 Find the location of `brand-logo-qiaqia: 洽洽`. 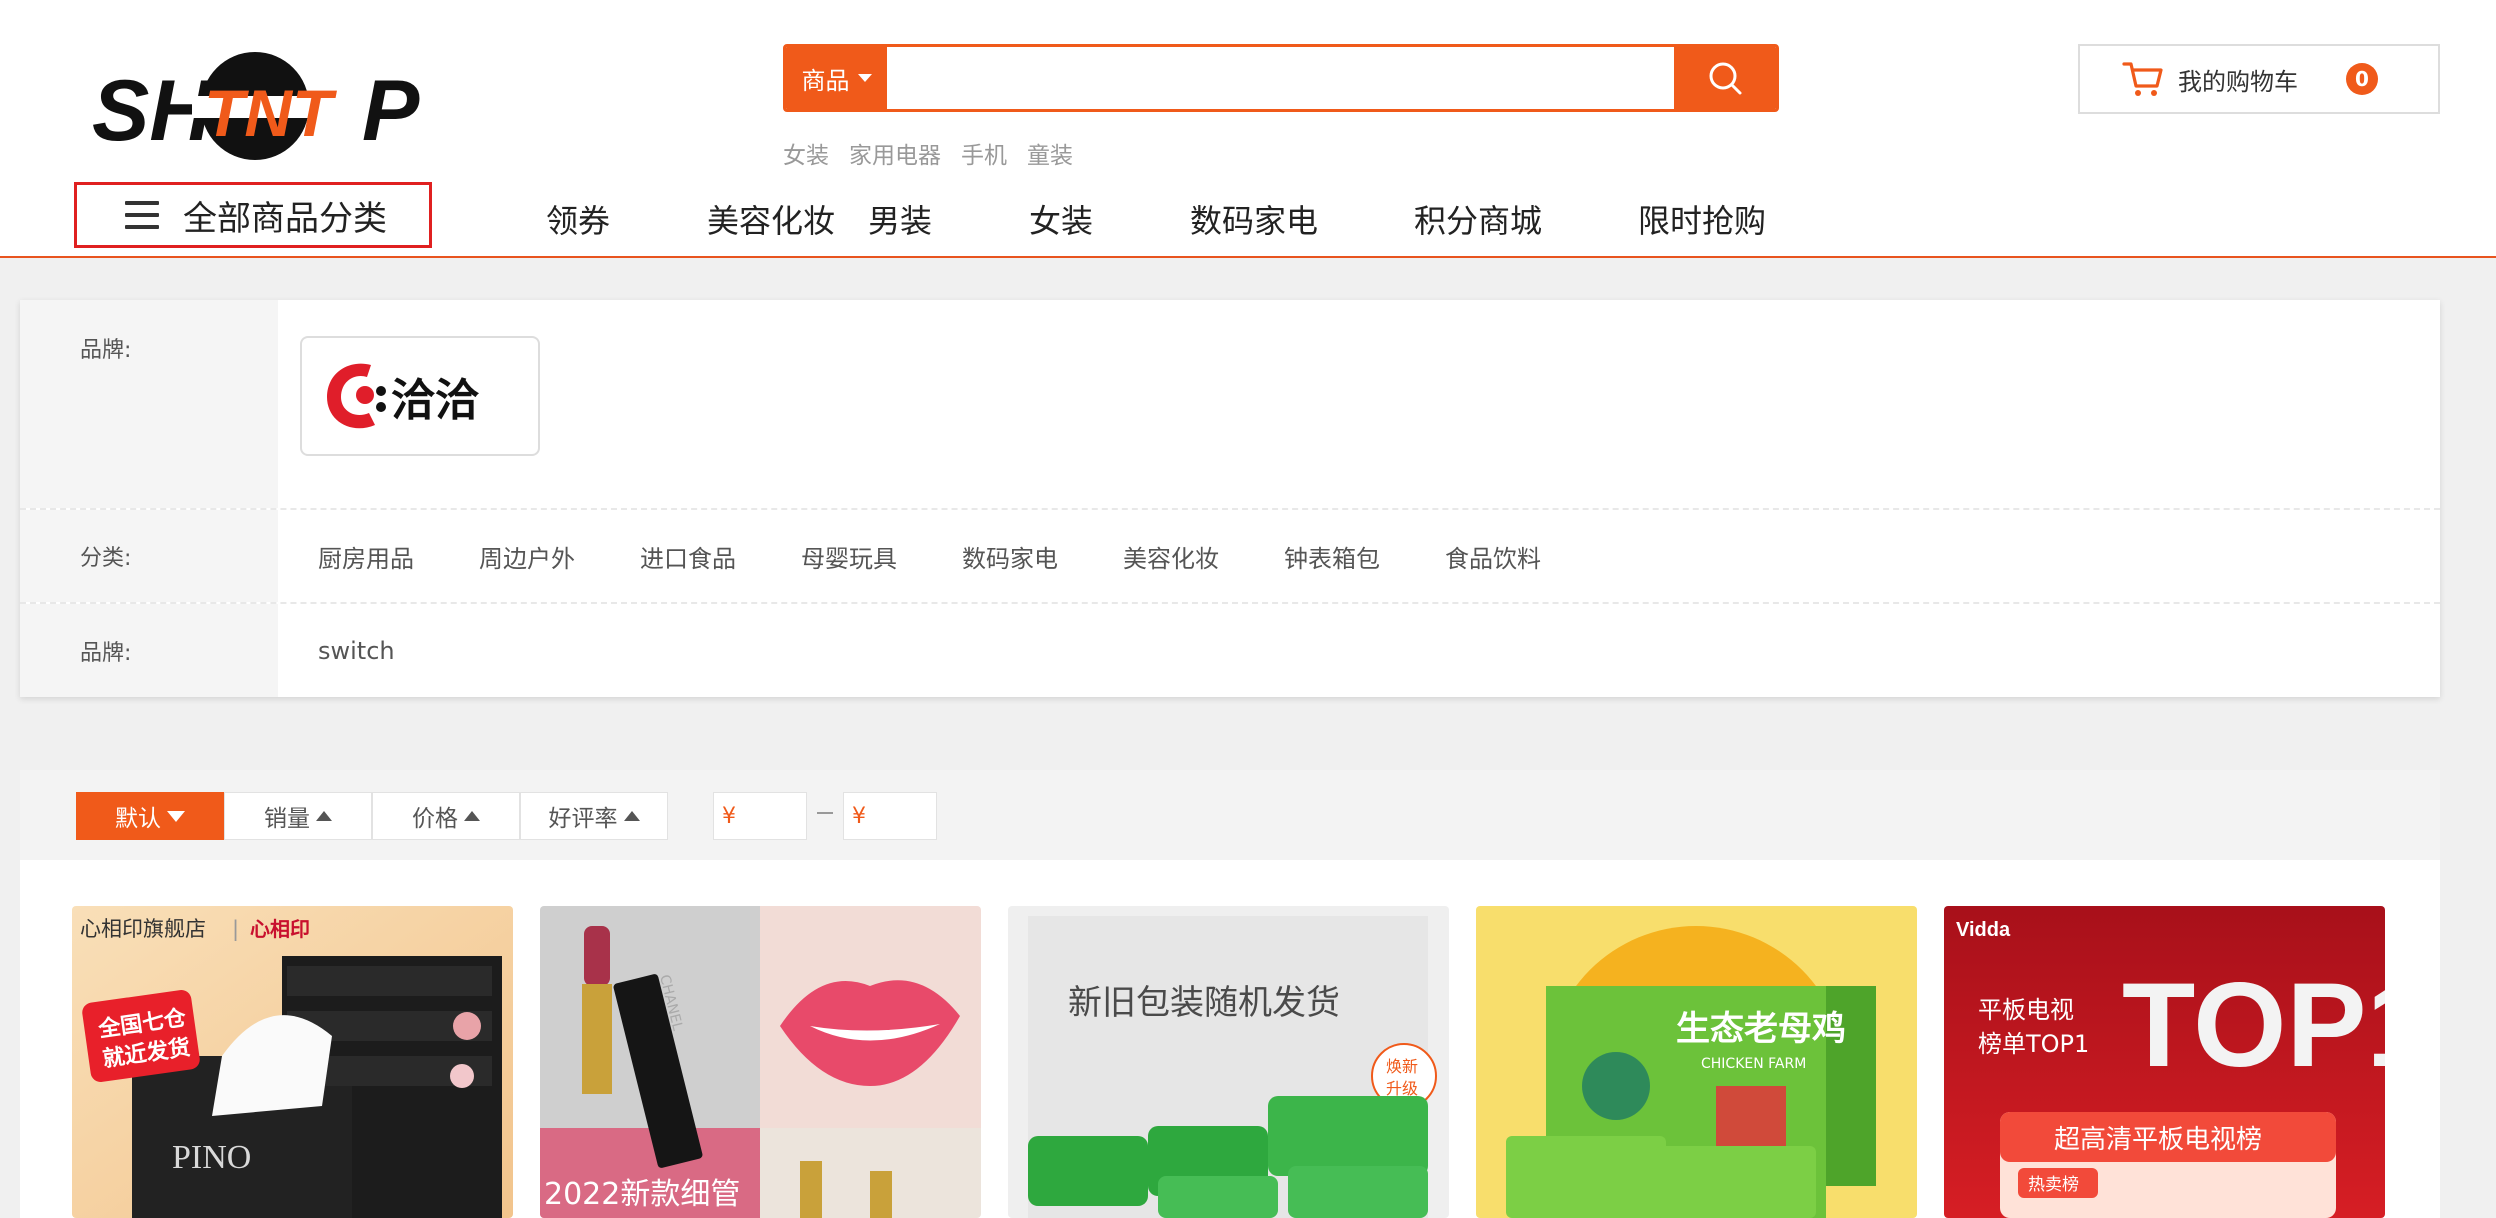

brand-logo-qiaqia: 洽洽 is located at coordinates (420, 396).